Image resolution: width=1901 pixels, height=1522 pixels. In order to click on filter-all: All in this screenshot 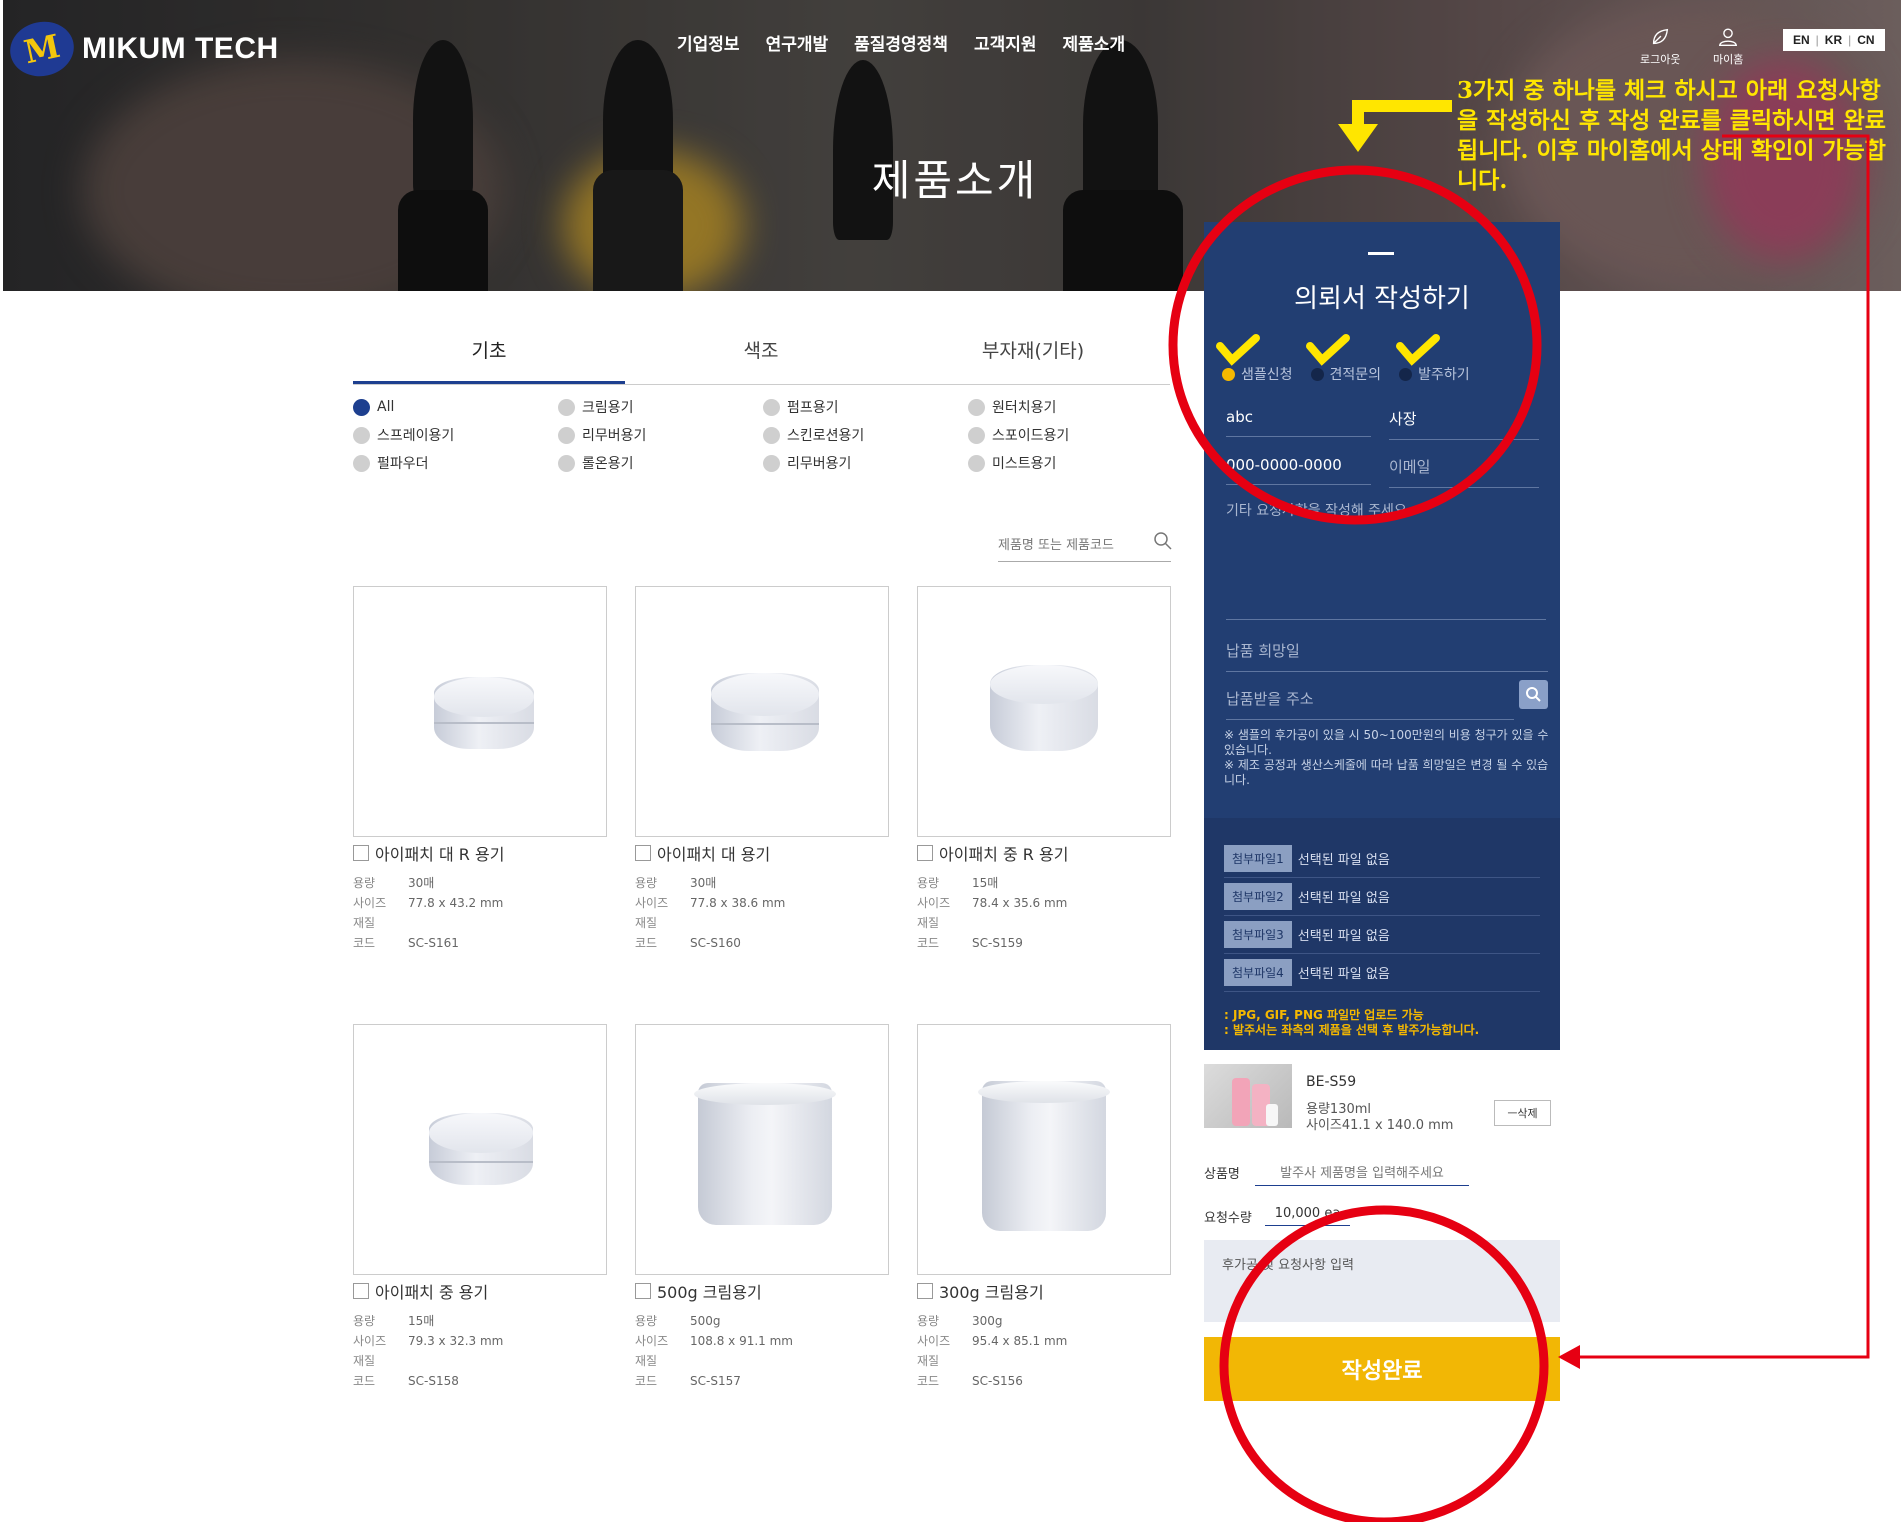, I will do `click(455, 407)`.